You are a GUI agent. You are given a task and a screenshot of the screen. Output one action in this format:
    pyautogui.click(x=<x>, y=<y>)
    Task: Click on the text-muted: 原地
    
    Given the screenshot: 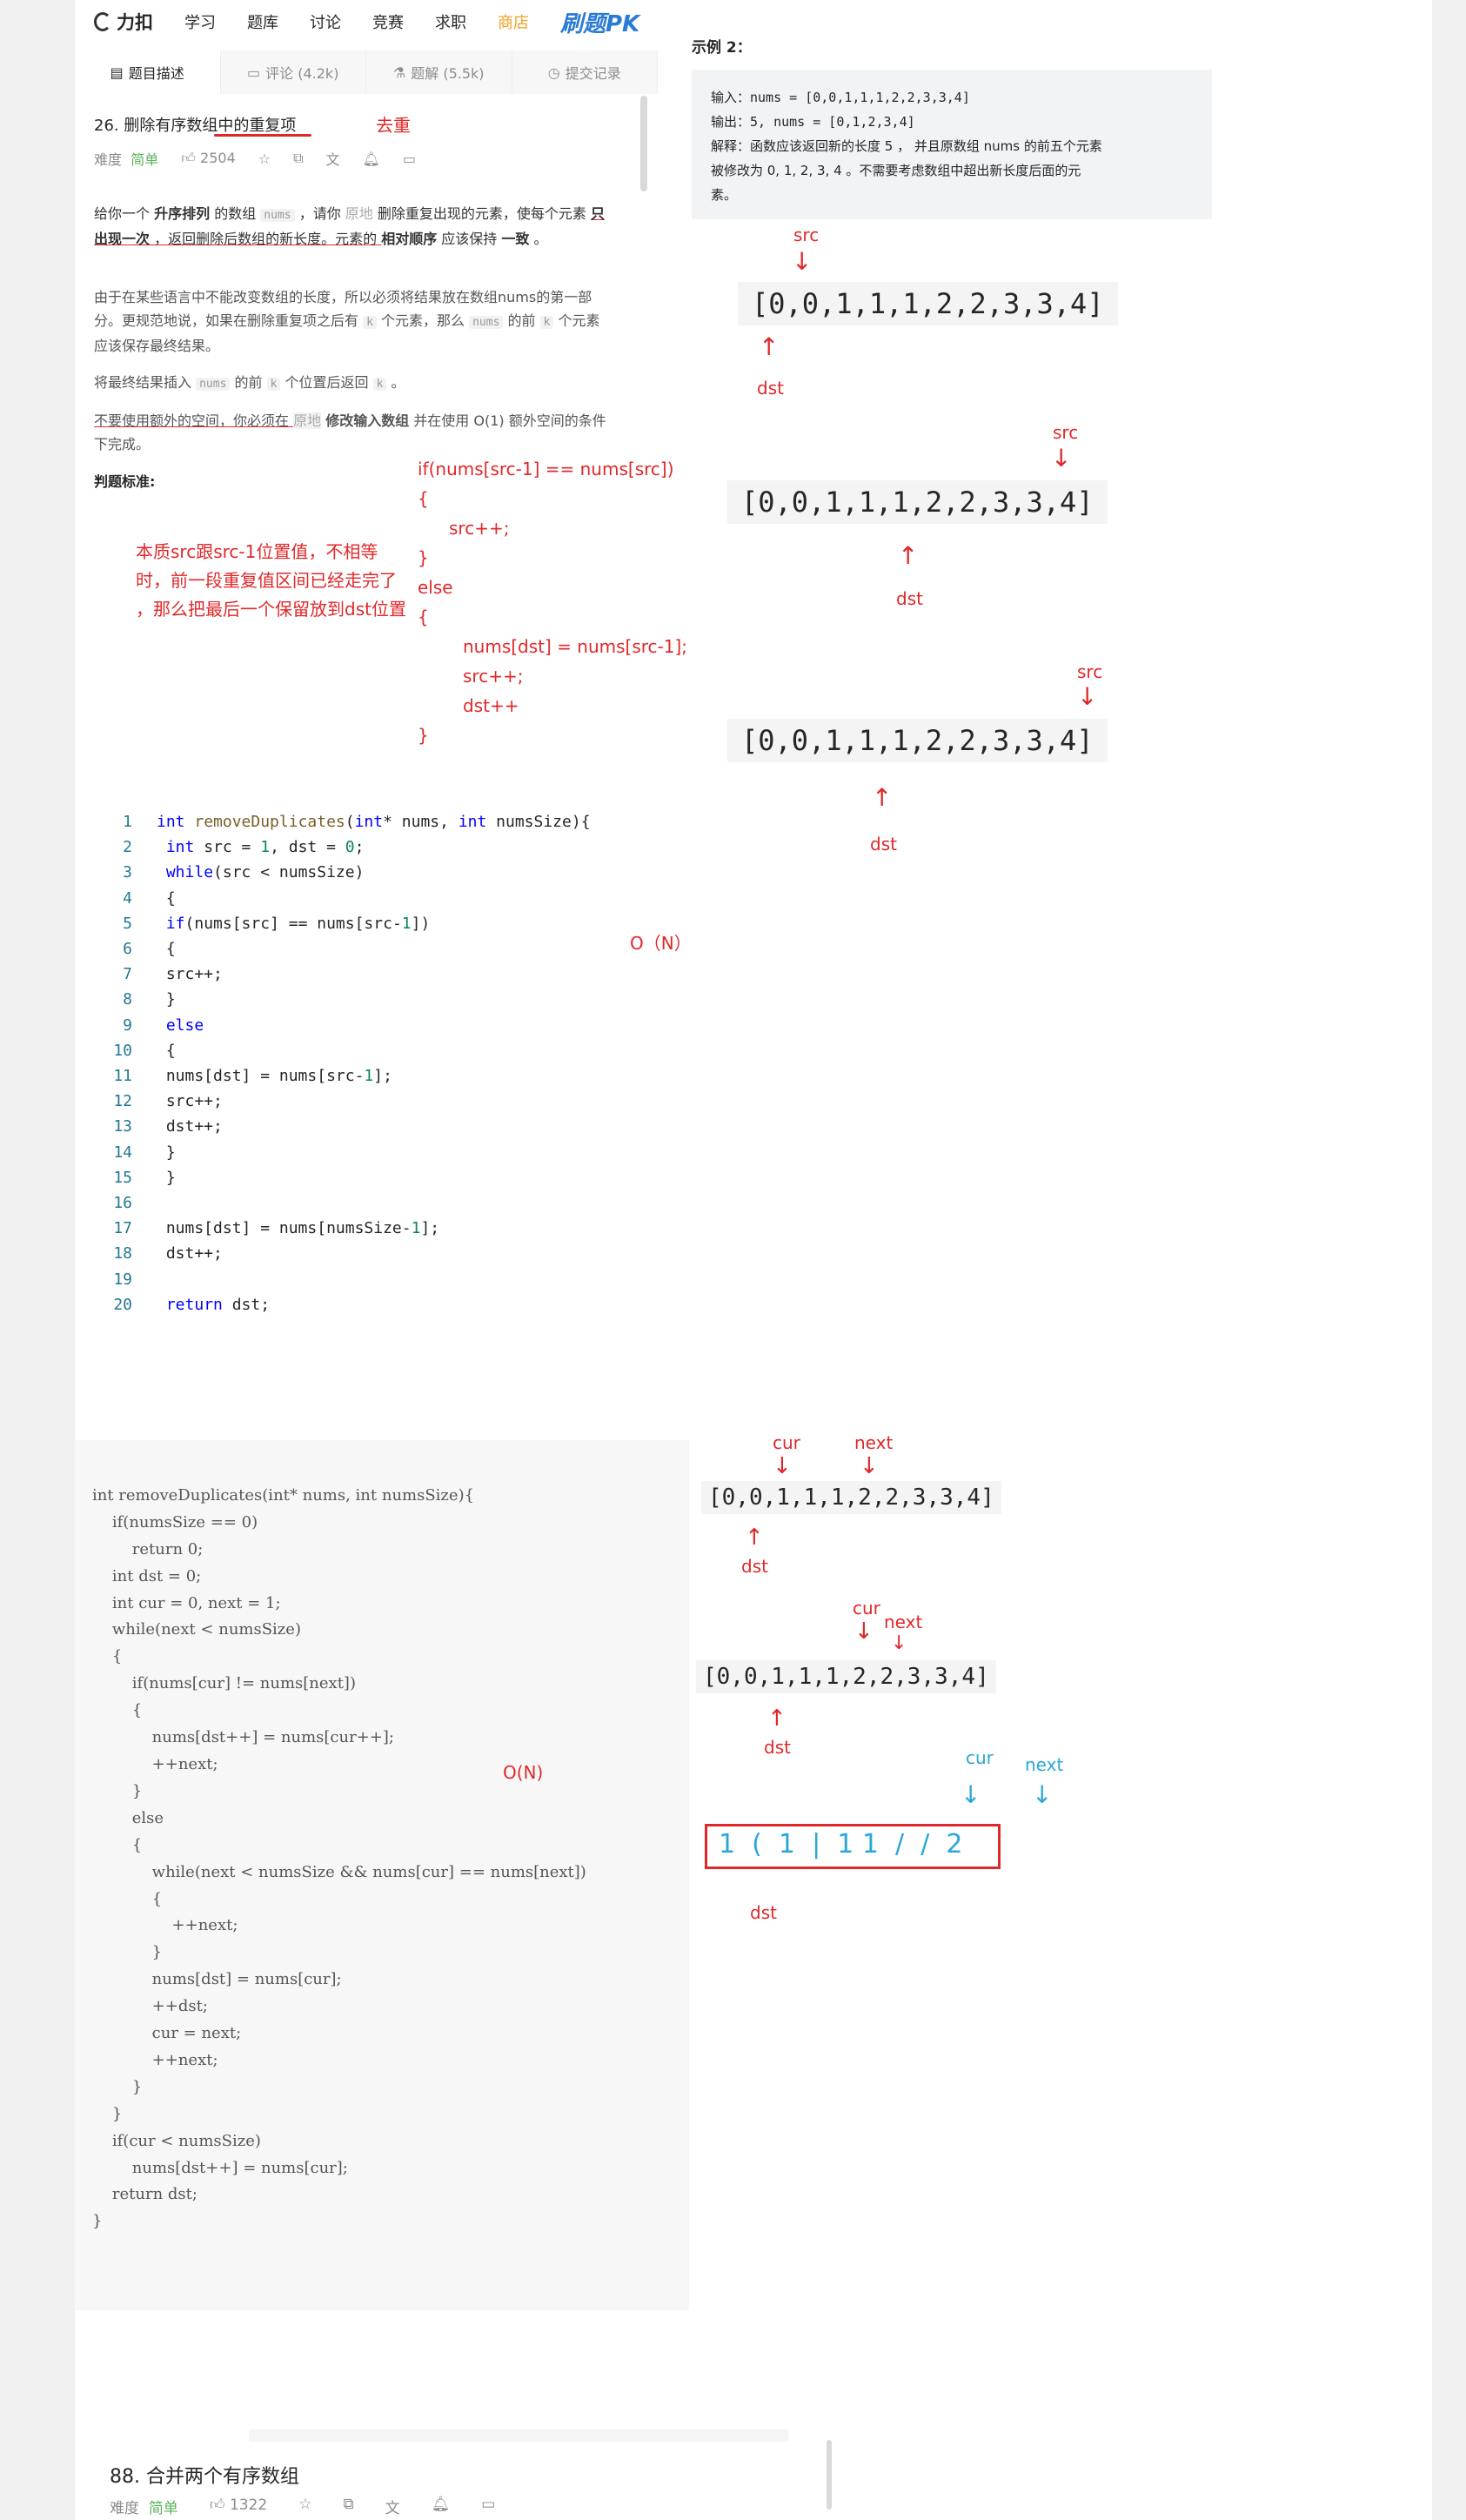 What is the action you would take?
    pyautogui.click(x=307, y=420)
    